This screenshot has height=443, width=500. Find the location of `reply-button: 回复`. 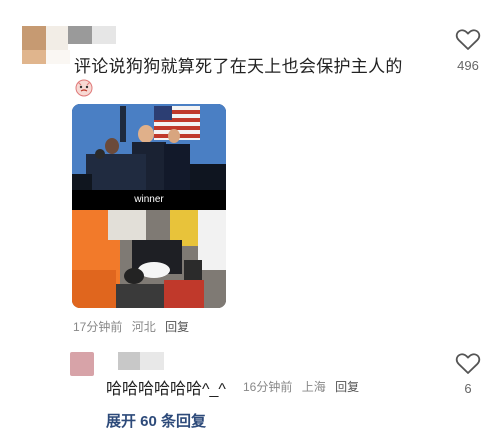

reply-button: 回复 is located at coordinates (177, 327).